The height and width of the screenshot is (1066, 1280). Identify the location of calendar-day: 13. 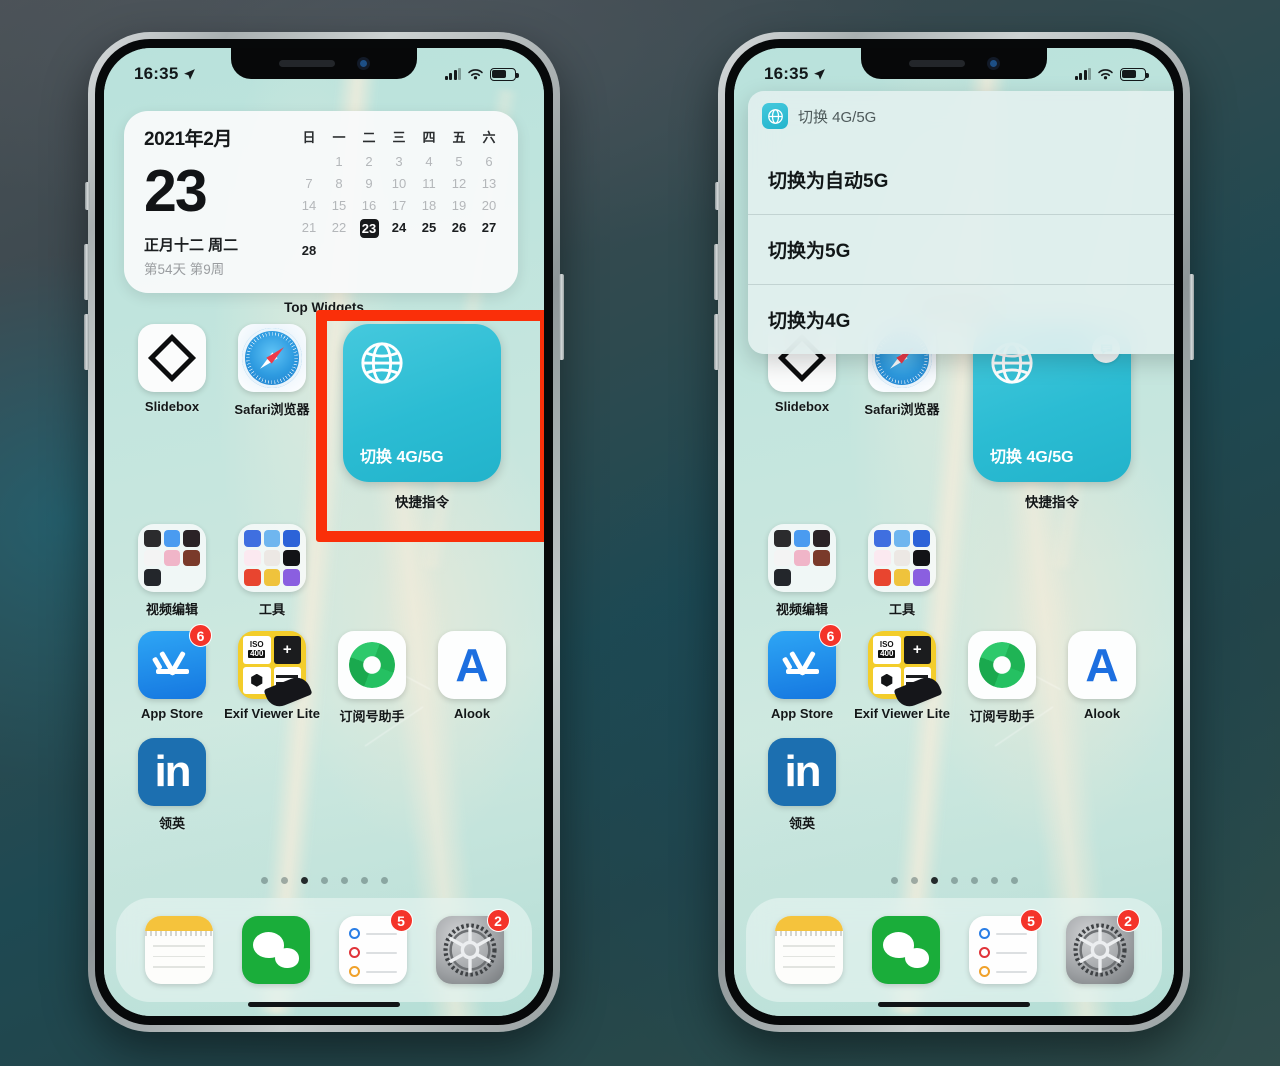
(489, 183).